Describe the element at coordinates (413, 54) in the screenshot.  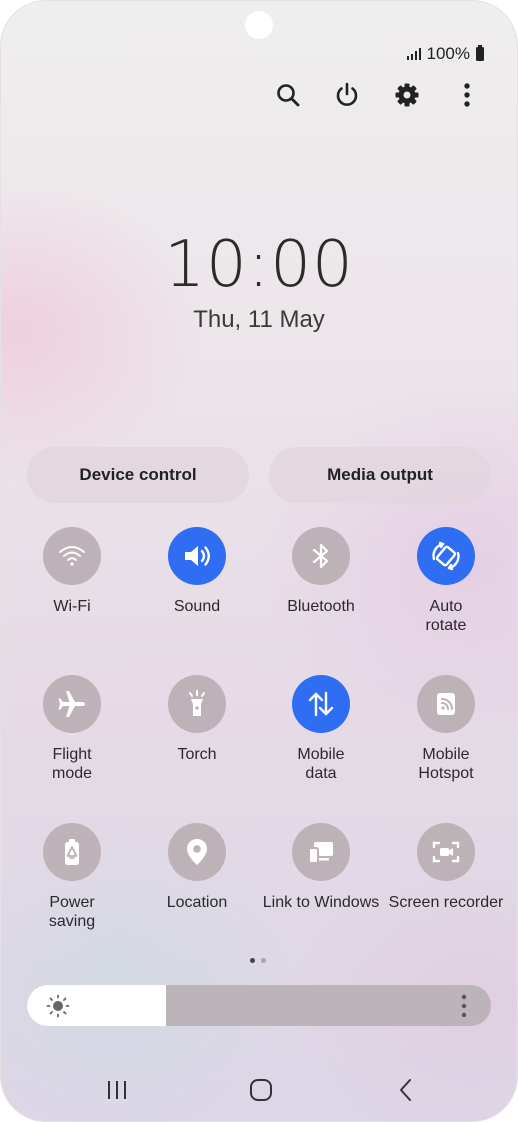
I see `signal-icon` at that location.